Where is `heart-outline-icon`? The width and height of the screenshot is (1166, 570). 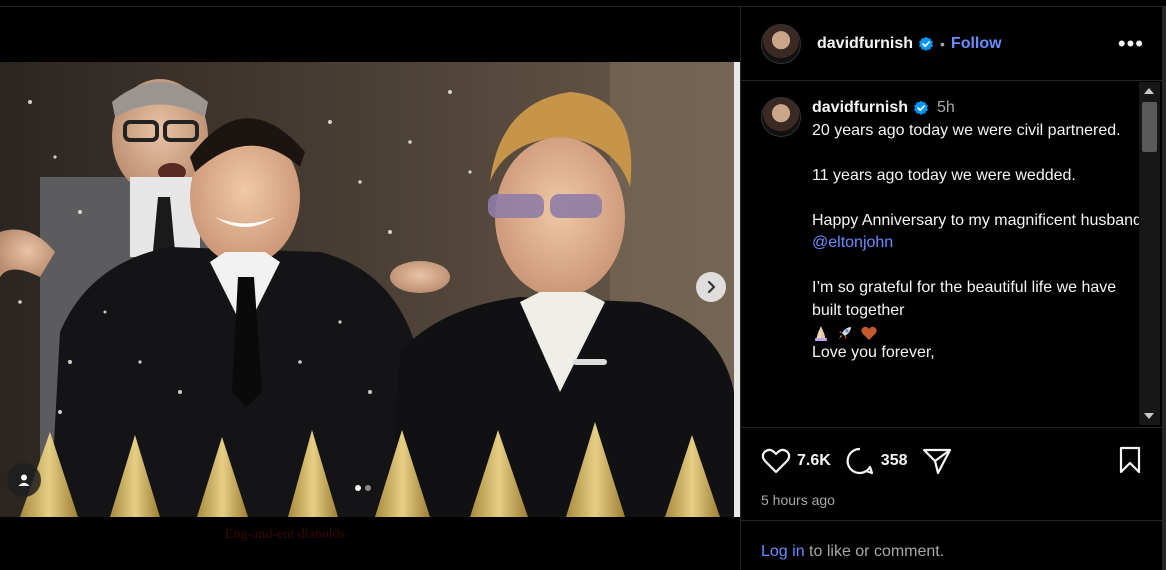 heart-outline-icon is located at coordinates (776, 461).